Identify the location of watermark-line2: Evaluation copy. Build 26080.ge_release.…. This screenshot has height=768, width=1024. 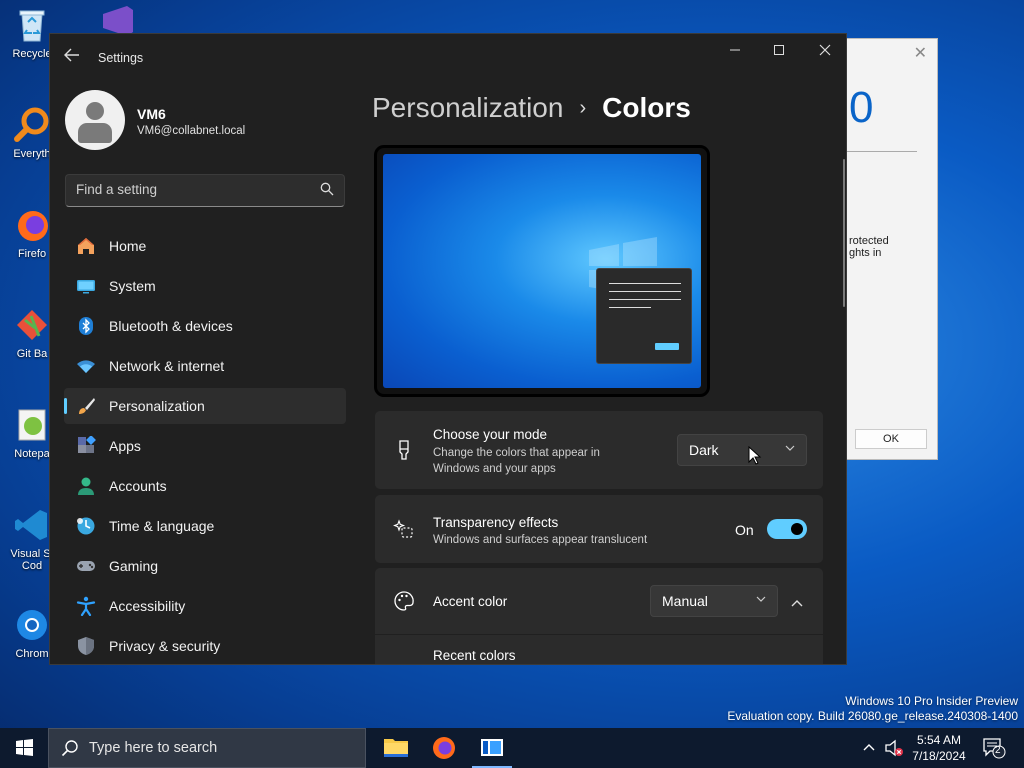
(872, 716).